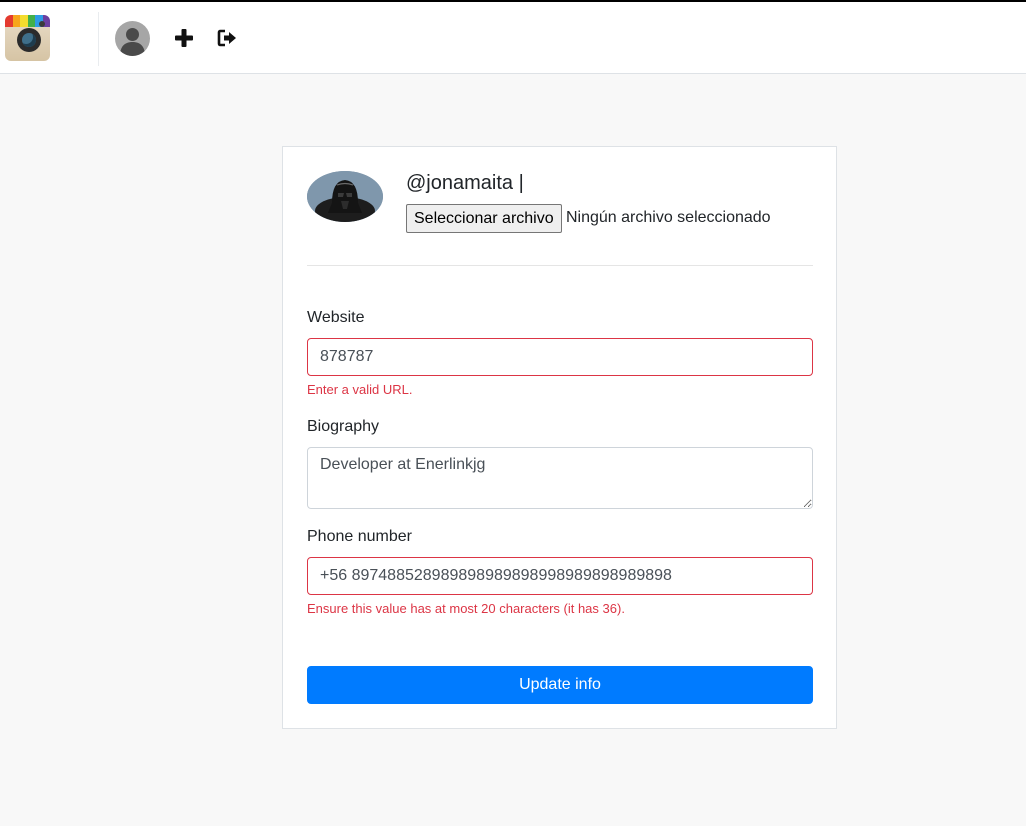 The height and width of the screenshot is (826, 1026). I want to click on file-status-text: Ningún archivo seleccionado, so click(668, 217).